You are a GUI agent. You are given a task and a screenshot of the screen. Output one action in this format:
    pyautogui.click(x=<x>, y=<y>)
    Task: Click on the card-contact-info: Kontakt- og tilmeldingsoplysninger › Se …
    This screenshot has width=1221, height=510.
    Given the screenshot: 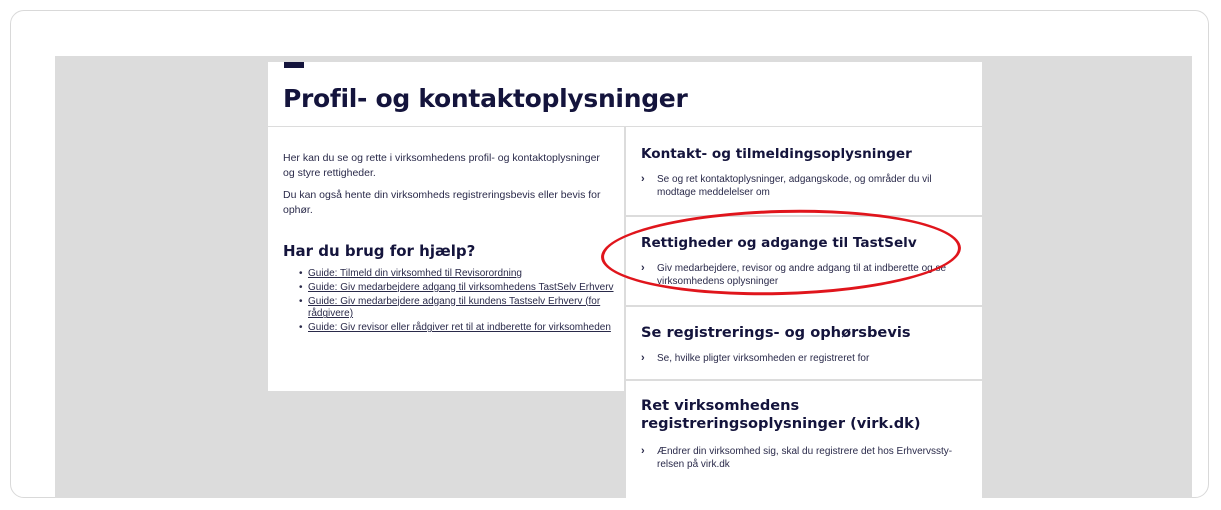 What is the action you would take?
    pyautogui.click(x=804, y=171)
    